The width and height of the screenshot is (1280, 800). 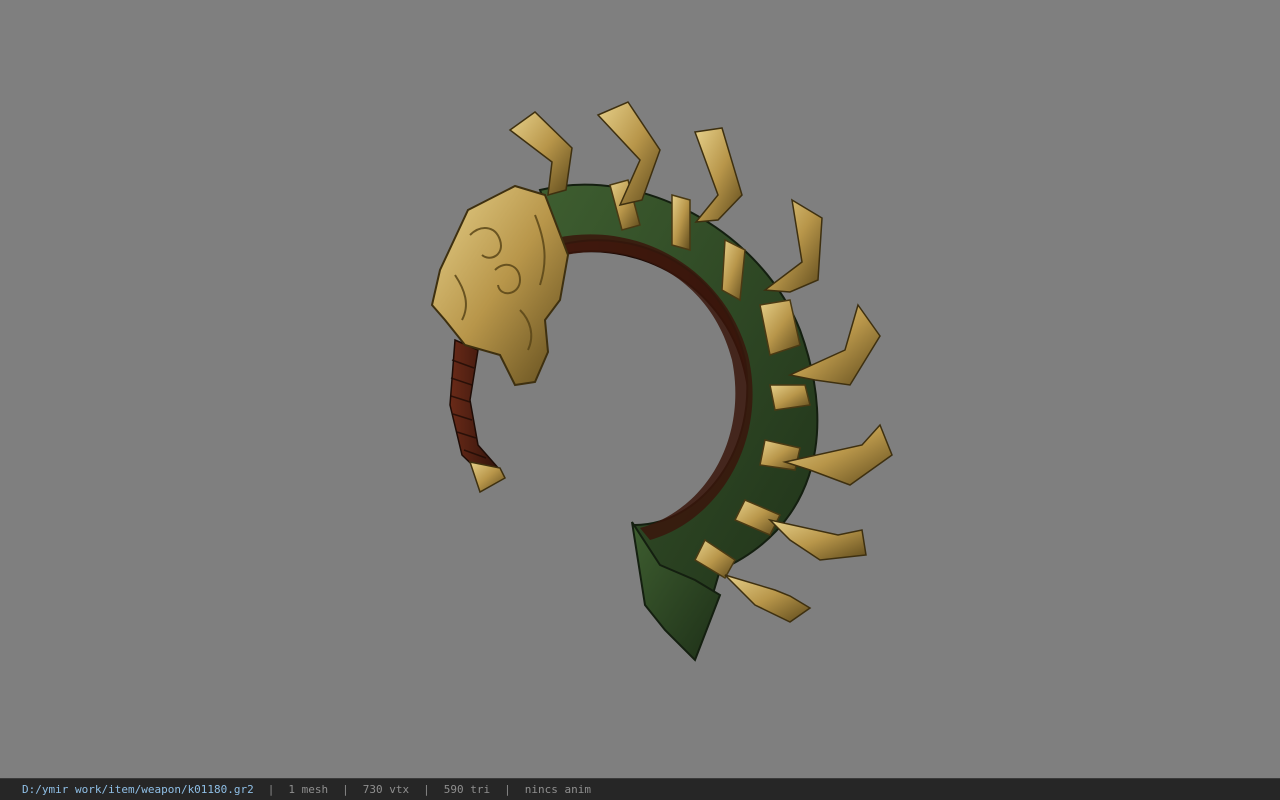 What do you see at coordinates (475, 410) in the screenshot?
I see `weapon-handle` at bounding box center [475, 410].